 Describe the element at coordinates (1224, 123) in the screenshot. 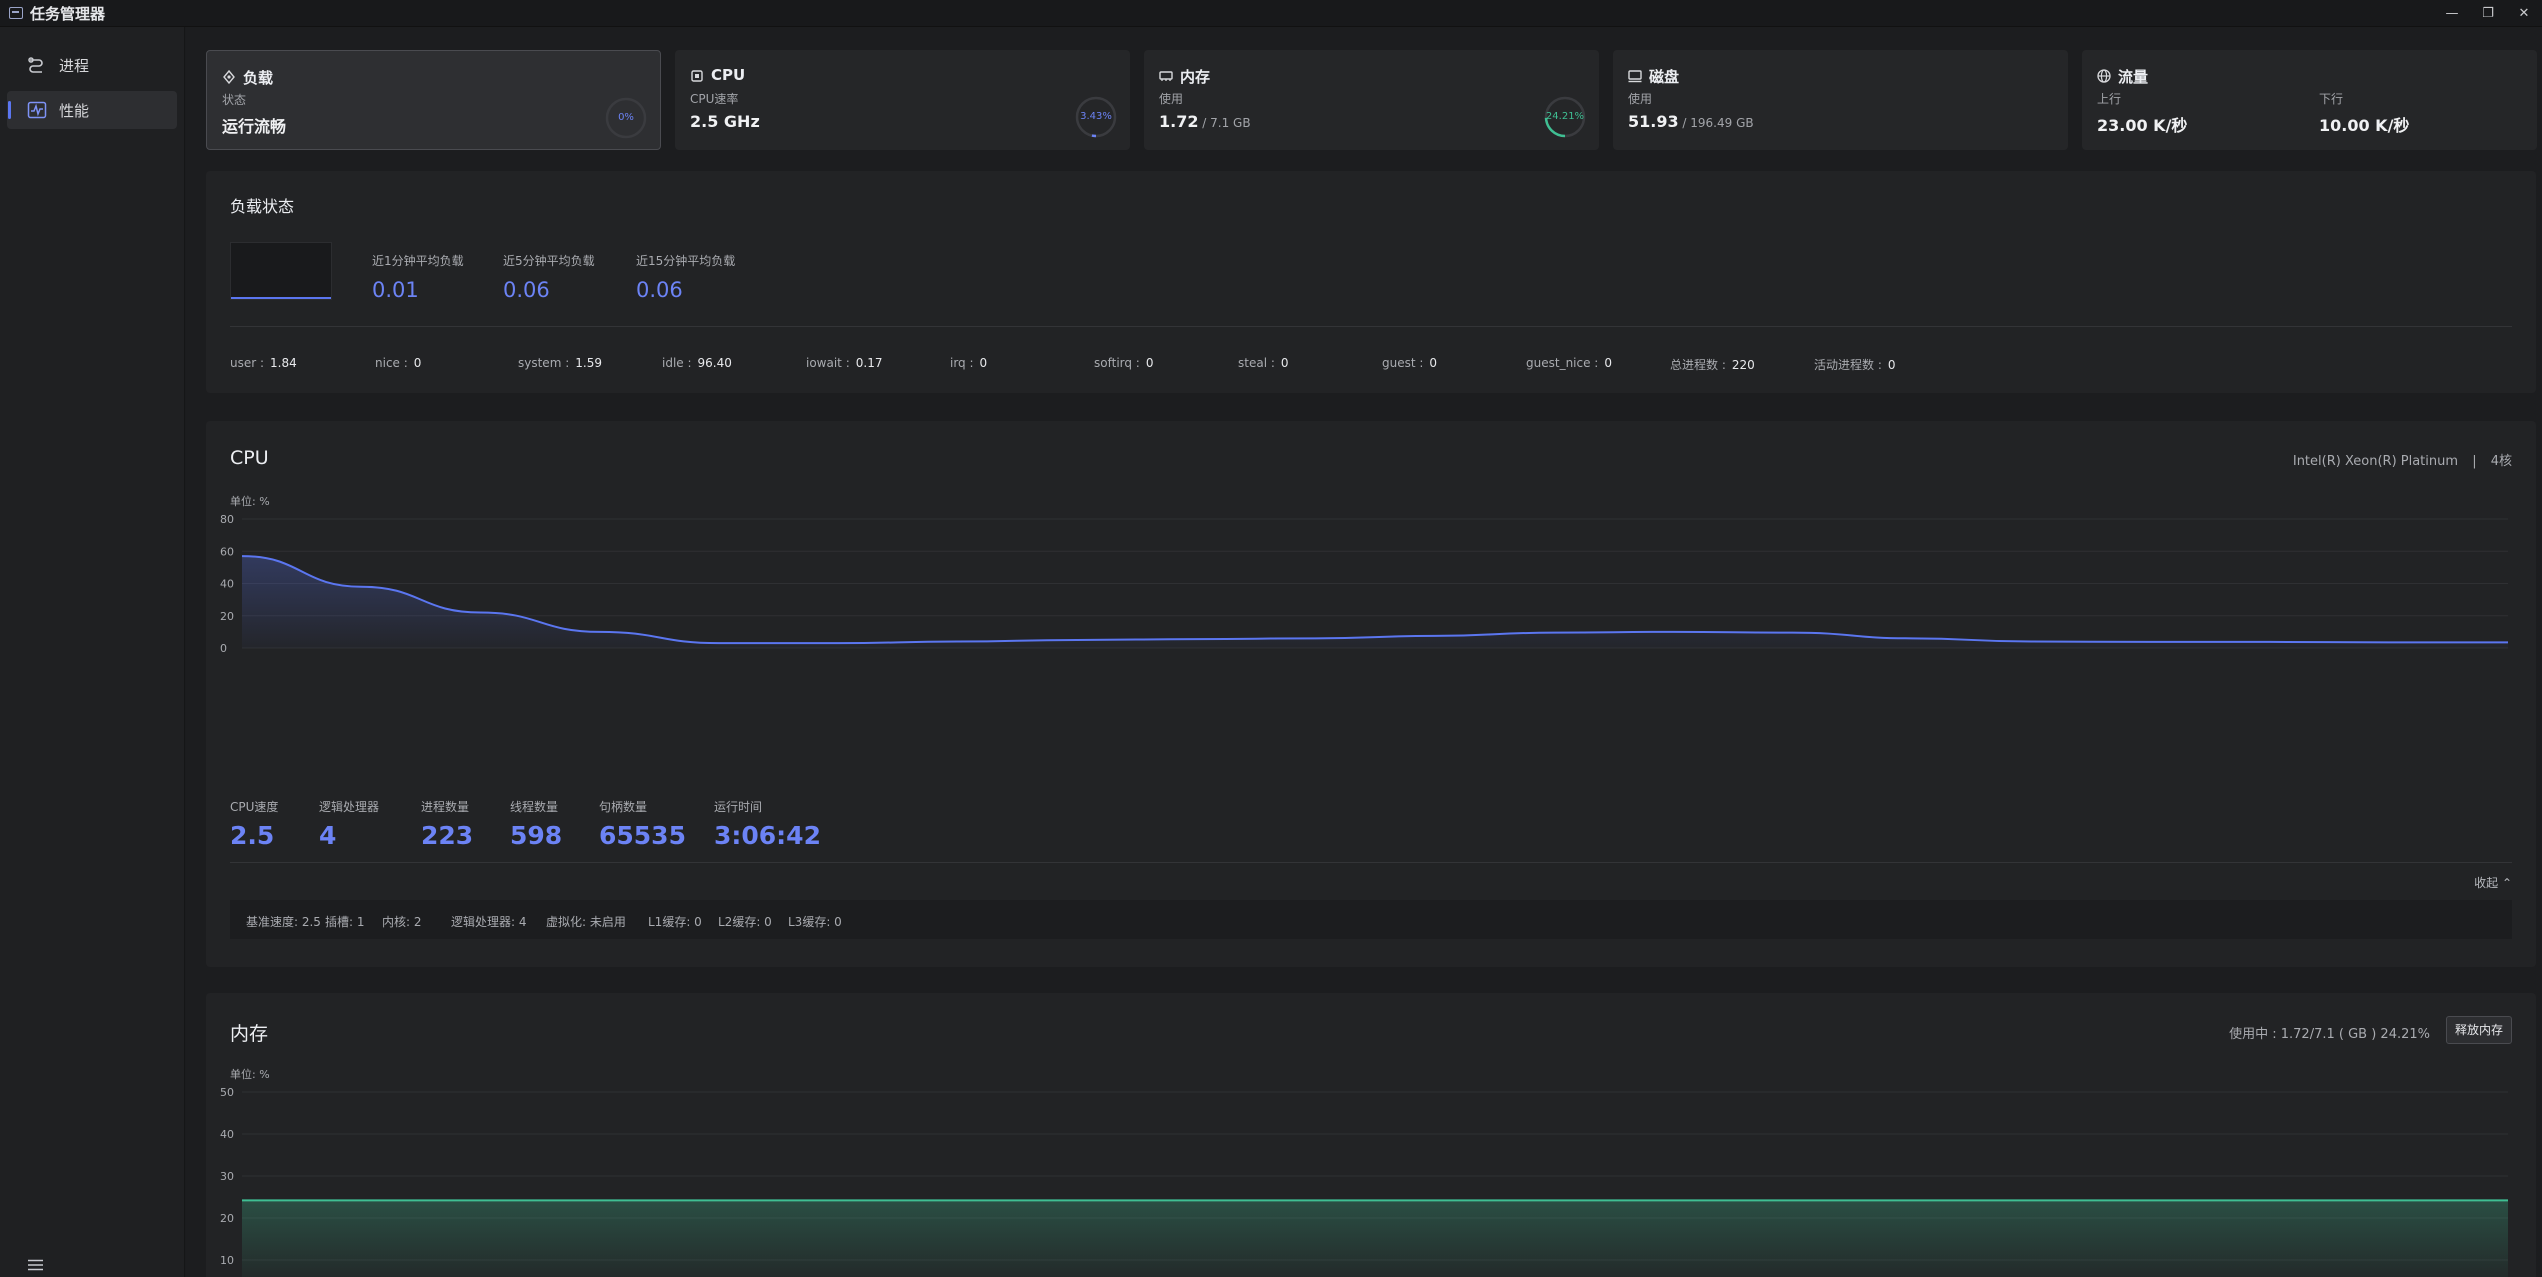

I see `memory-total: / 7.1 GB` at that location.